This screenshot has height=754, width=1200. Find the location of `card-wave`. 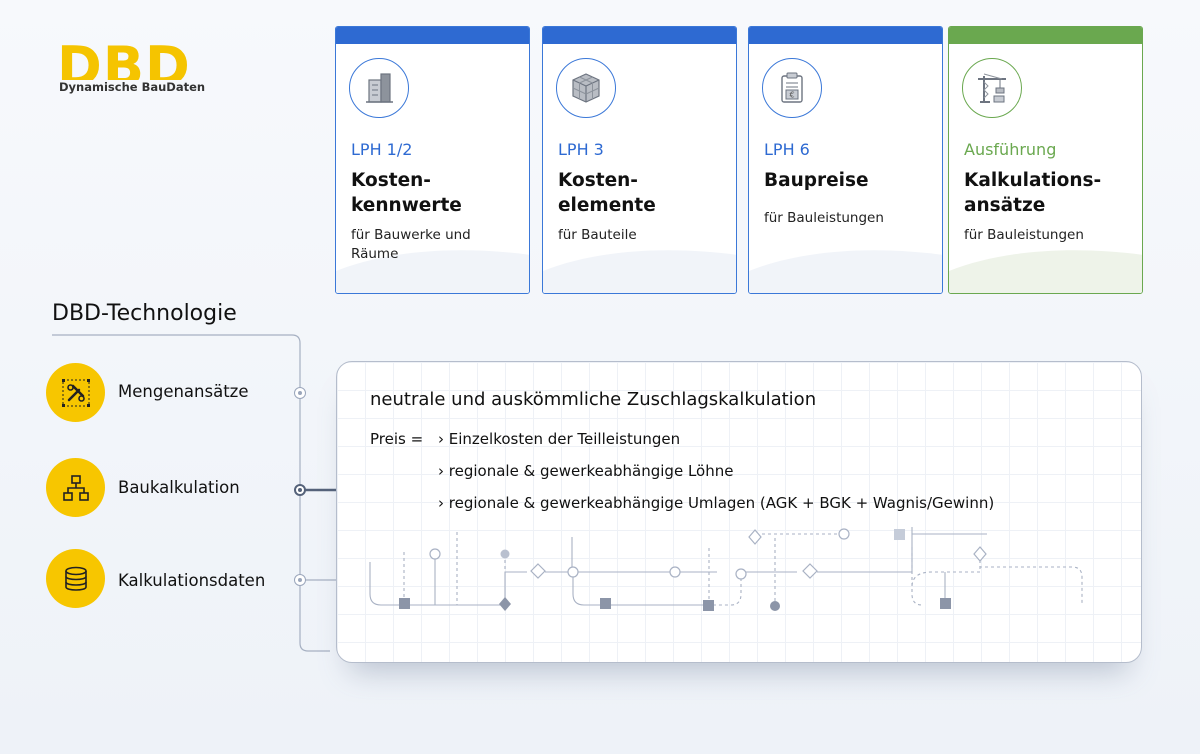

card-wave is located at coordinates (845, 271).